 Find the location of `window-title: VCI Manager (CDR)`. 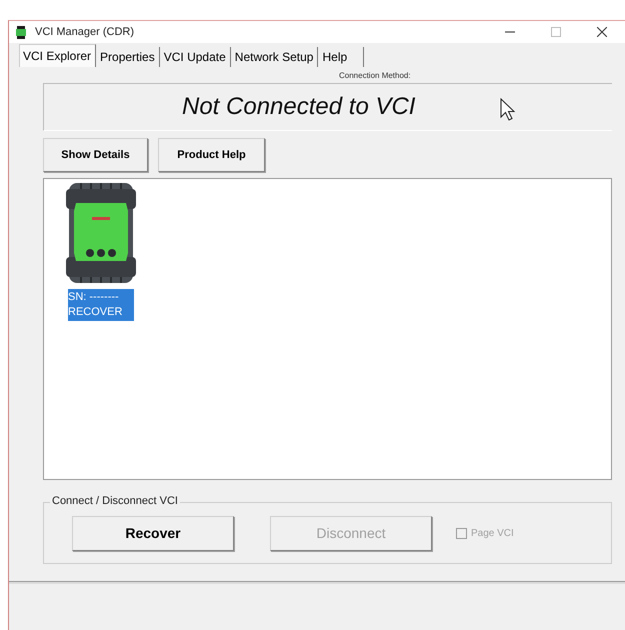

window-title: VCI Manager (CDR) is located at coordinates (85, 32).